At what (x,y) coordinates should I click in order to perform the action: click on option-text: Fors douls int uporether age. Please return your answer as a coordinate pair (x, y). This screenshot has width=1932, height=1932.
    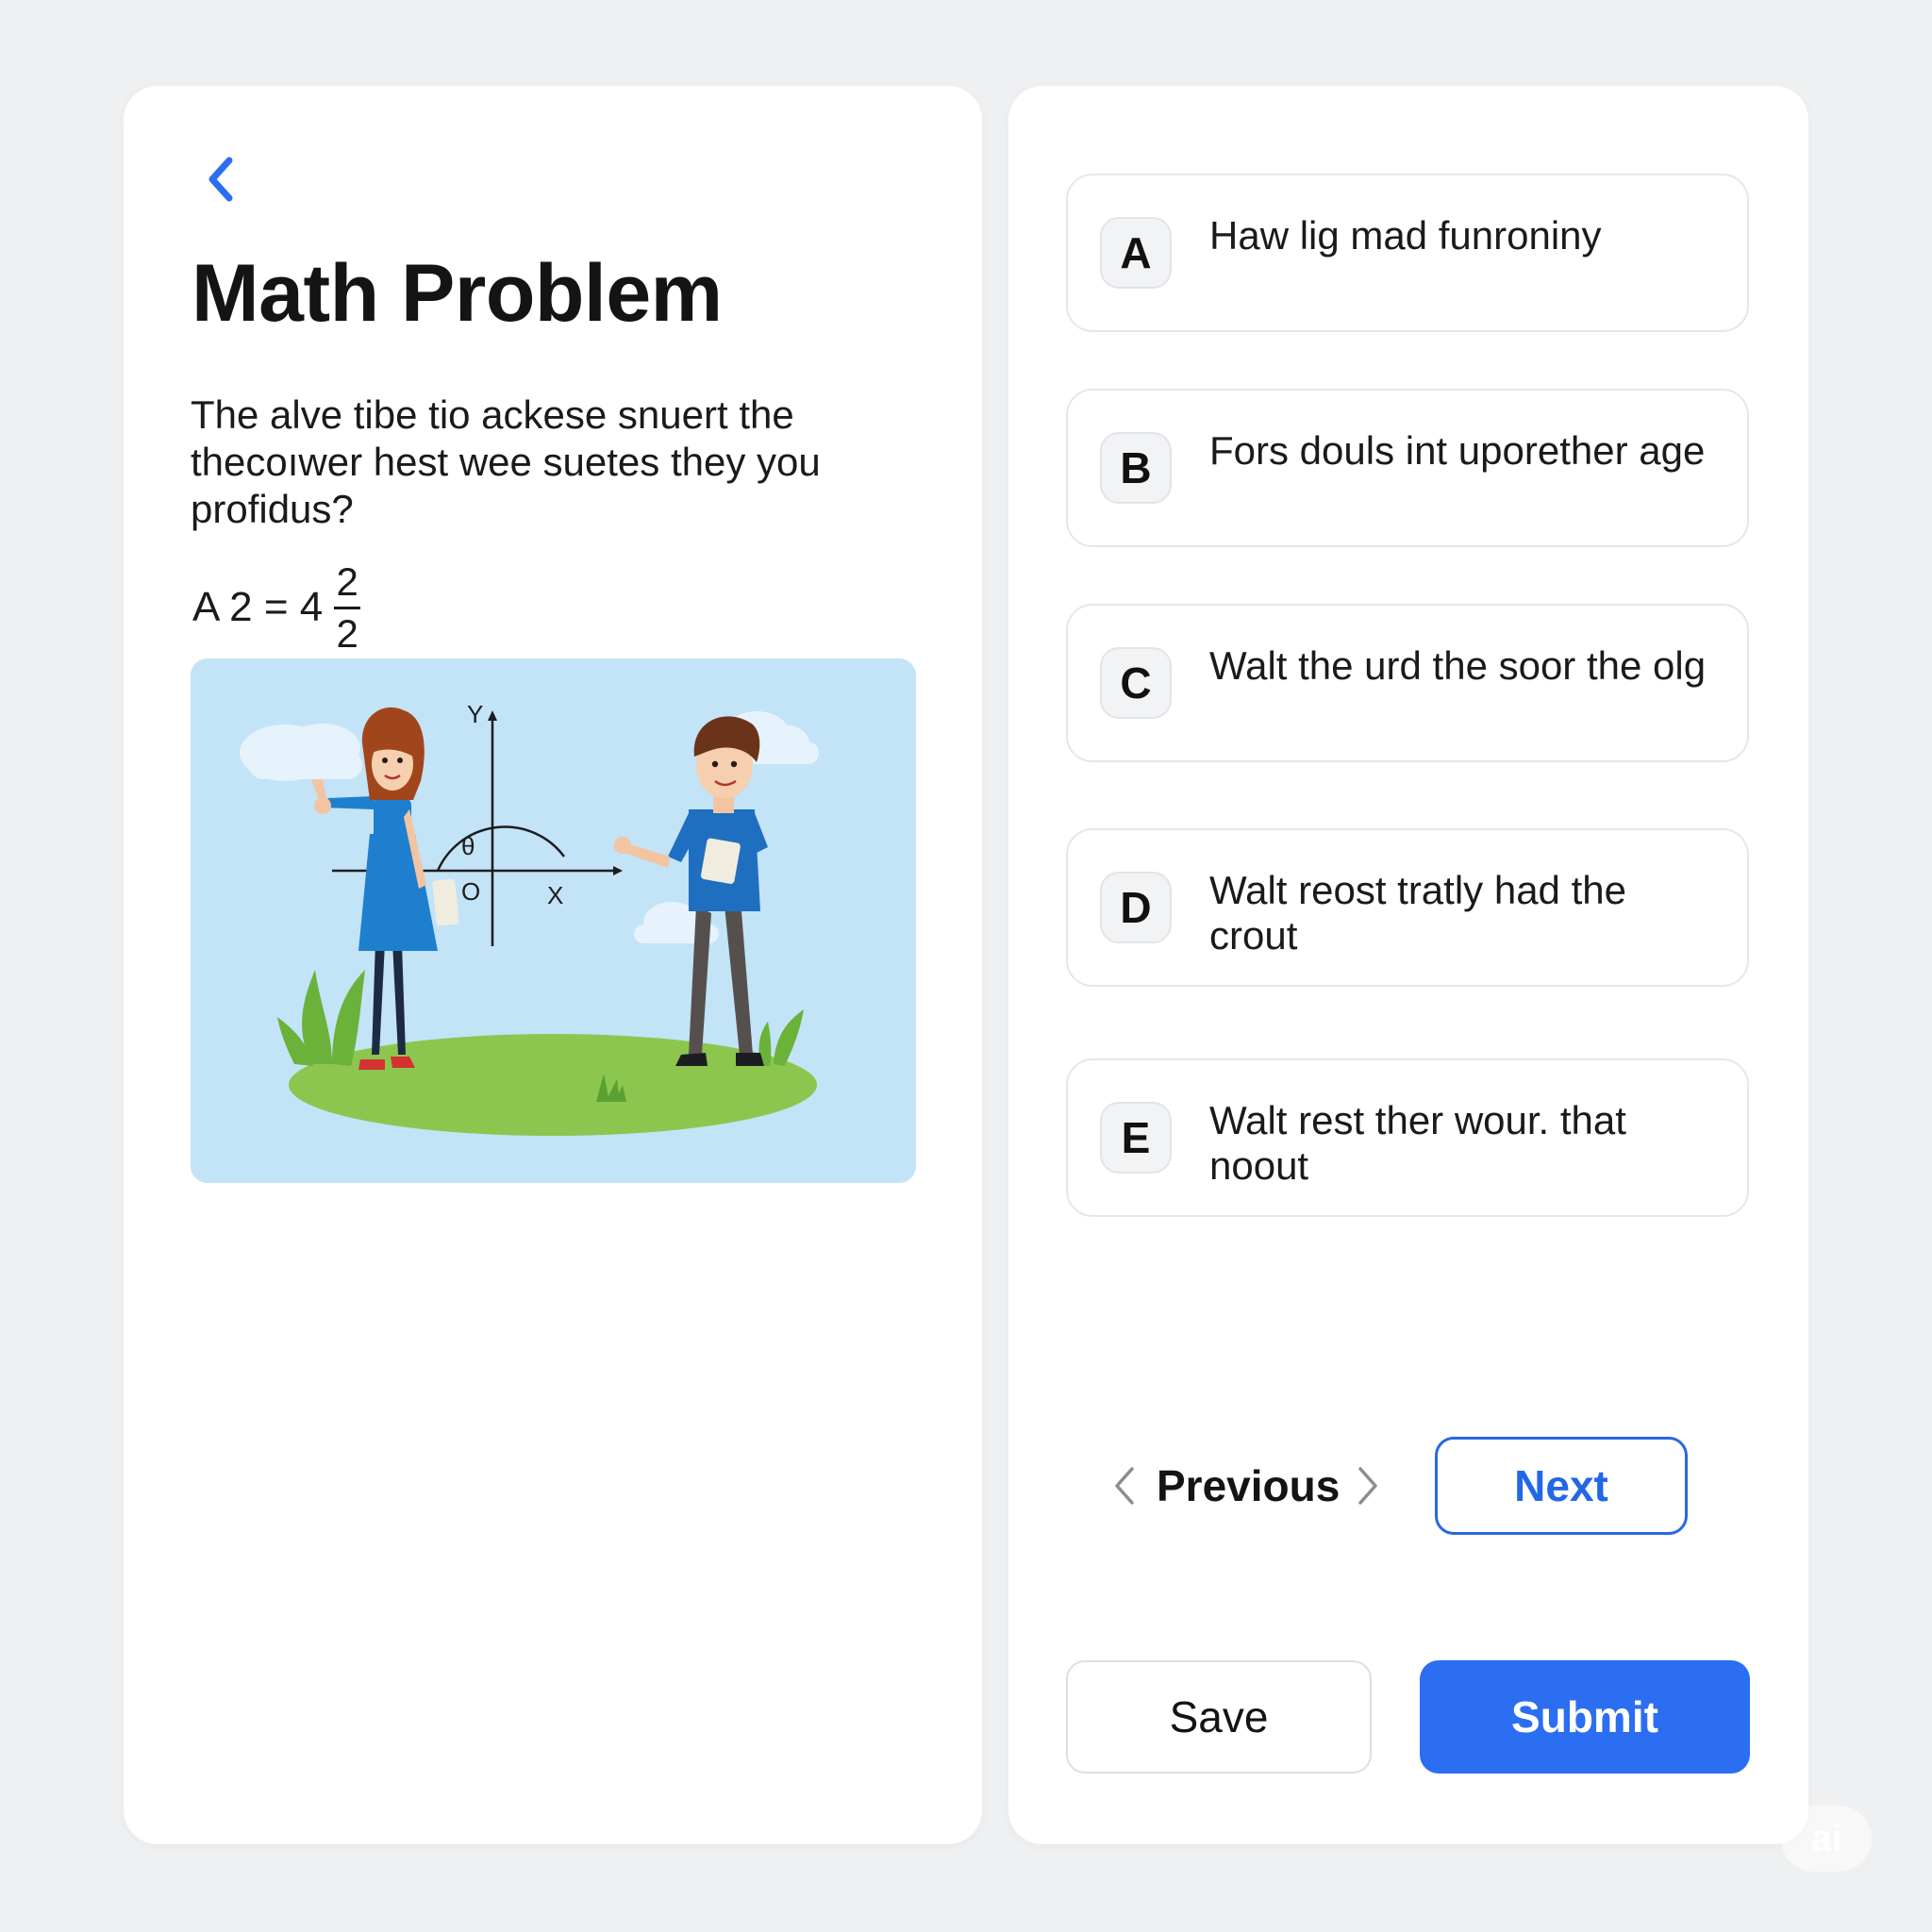
    Looking at the image, I should click on (1457, 451).